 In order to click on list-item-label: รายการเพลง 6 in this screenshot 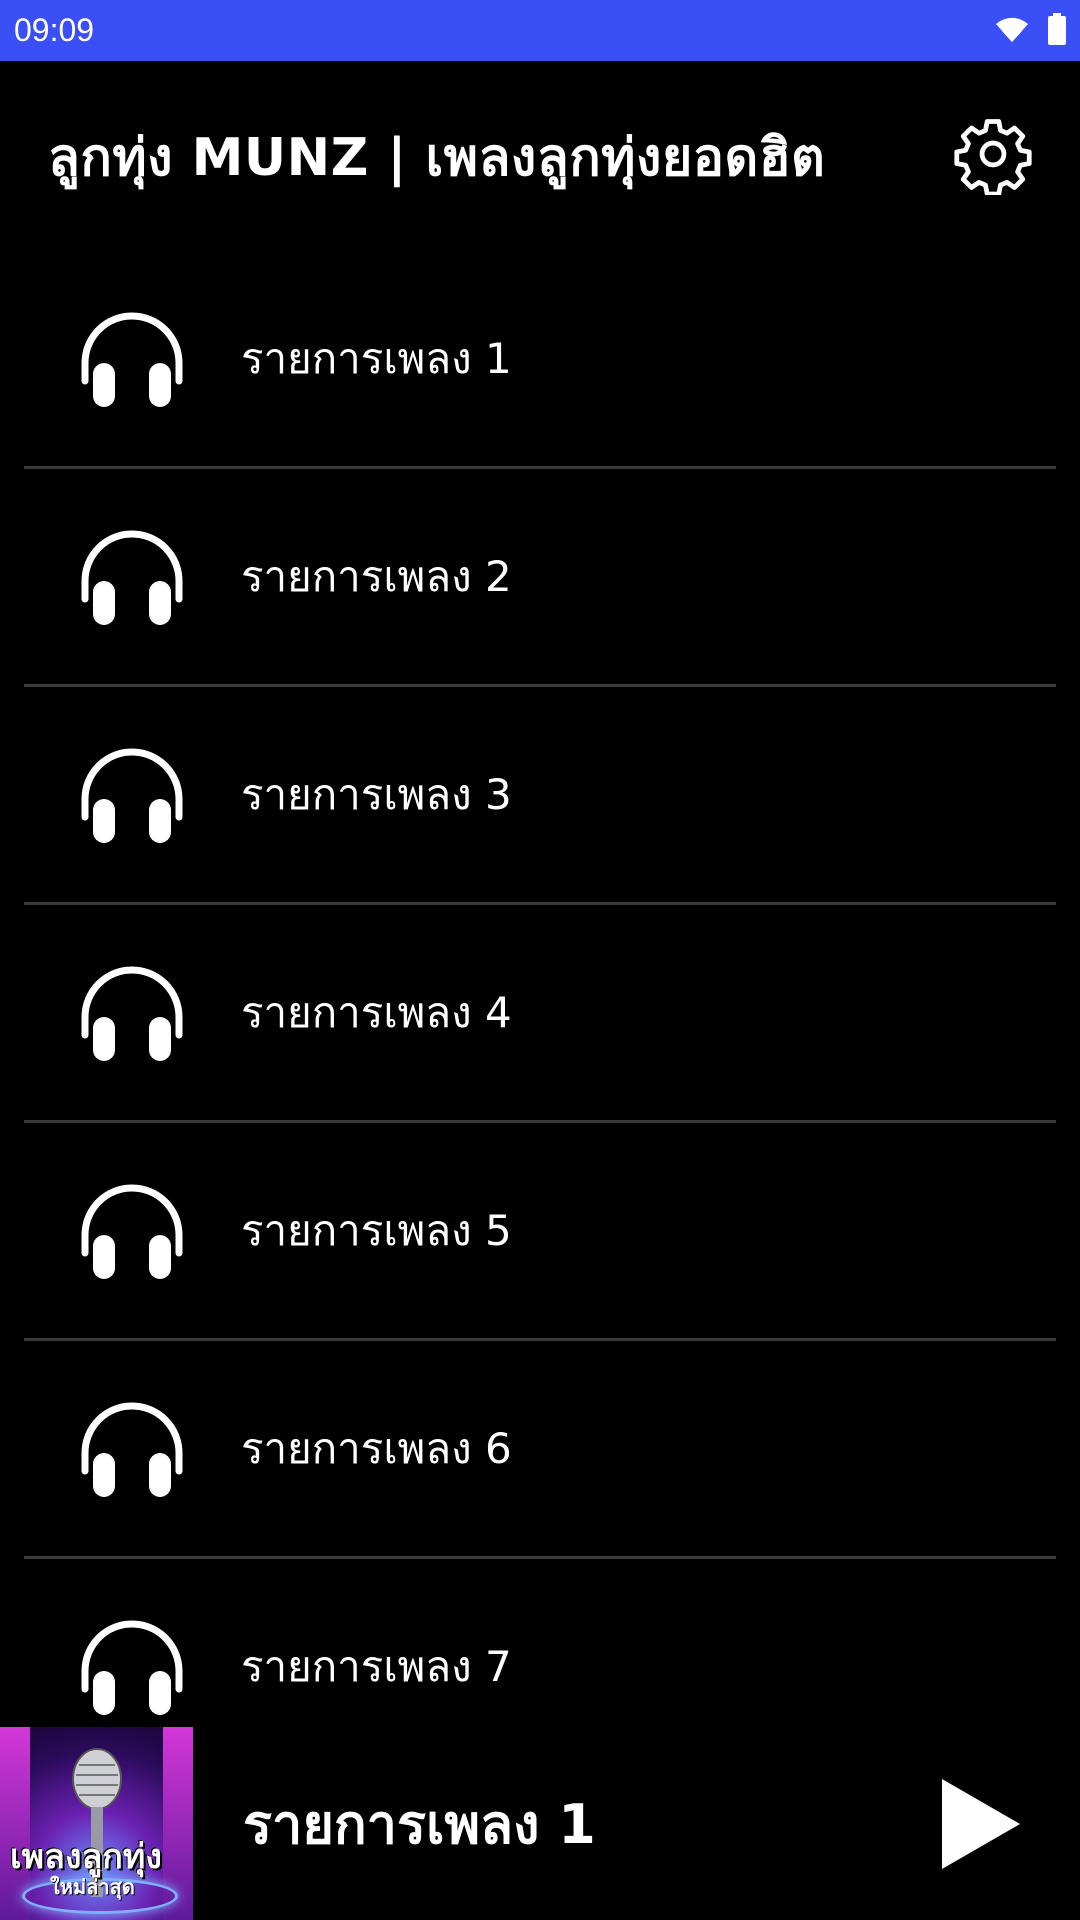, I will do `click(376, 1448)`.